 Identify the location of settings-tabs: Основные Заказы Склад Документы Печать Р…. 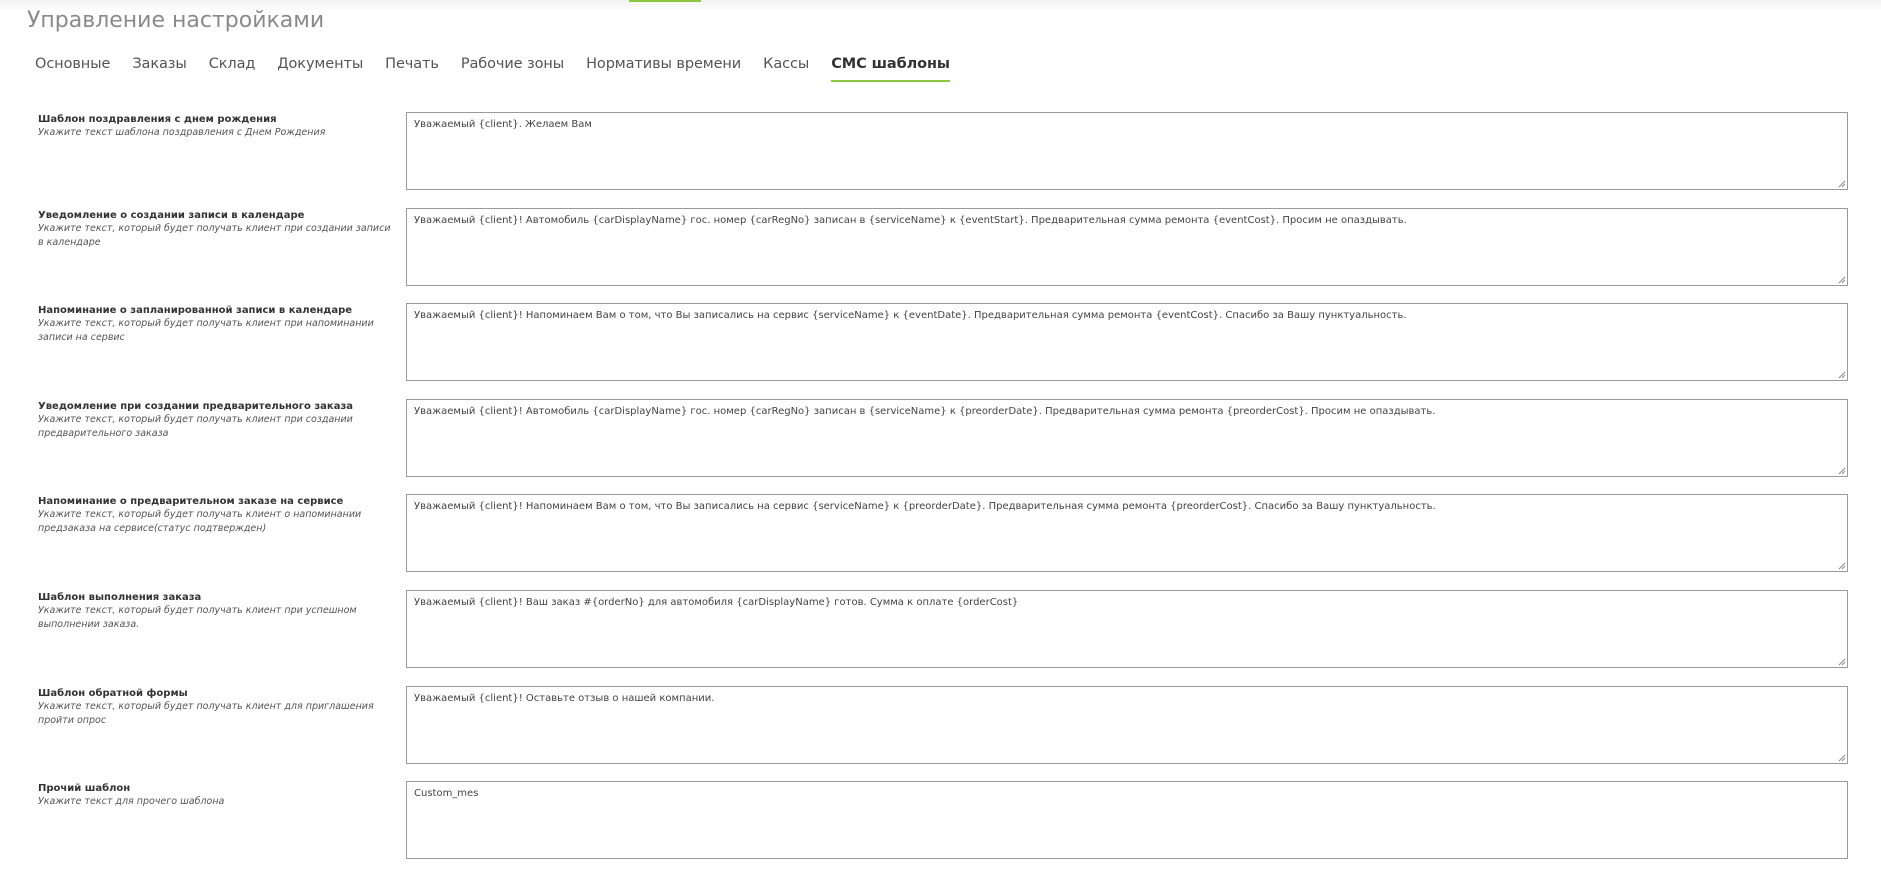
(492, 71).